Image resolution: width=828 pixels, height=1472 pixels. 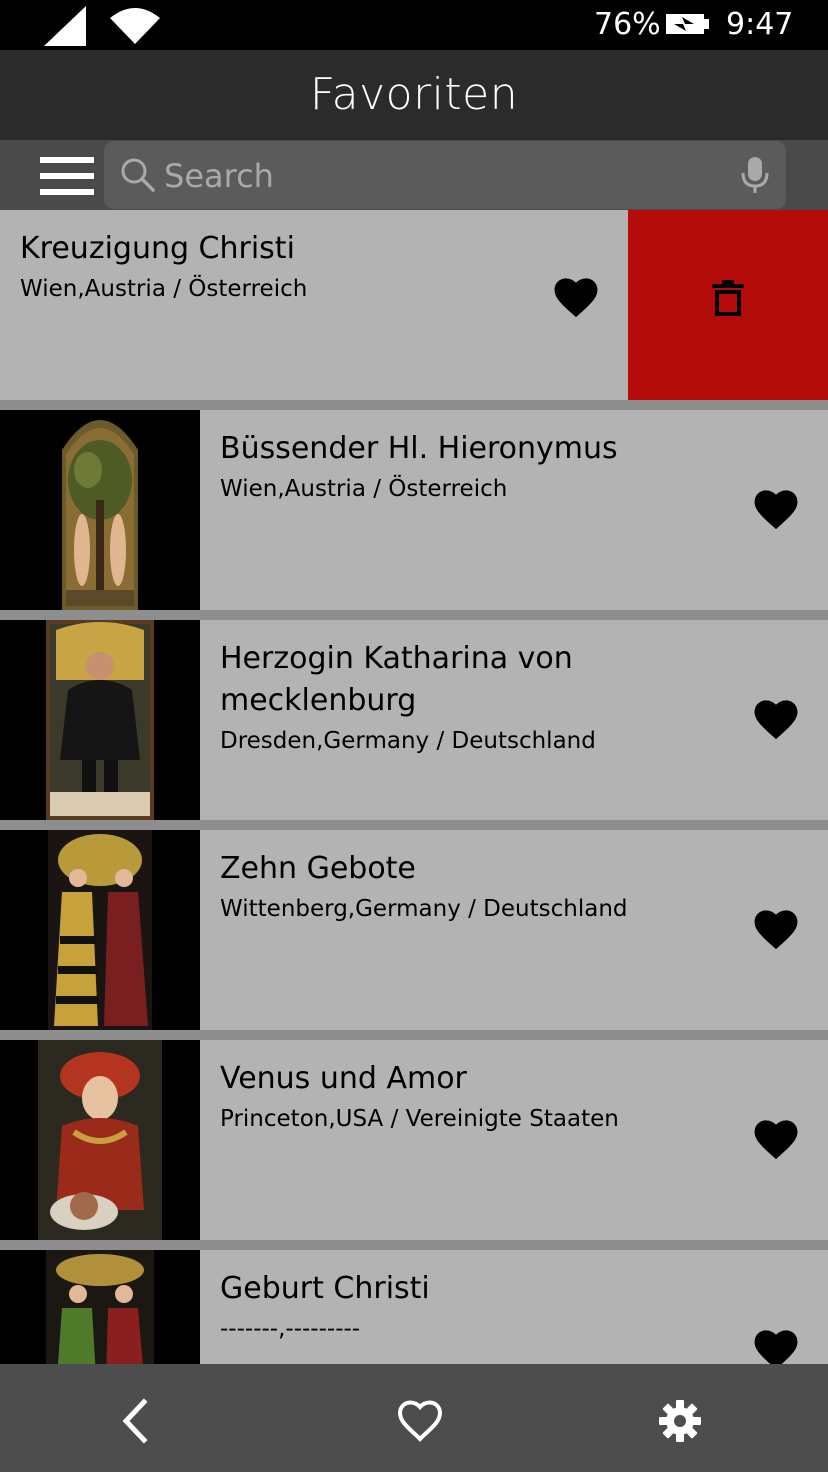 What do you see at coordinates (138, 175) in the screenshot?
I see `search-icon` at bounding box center [138, 175].